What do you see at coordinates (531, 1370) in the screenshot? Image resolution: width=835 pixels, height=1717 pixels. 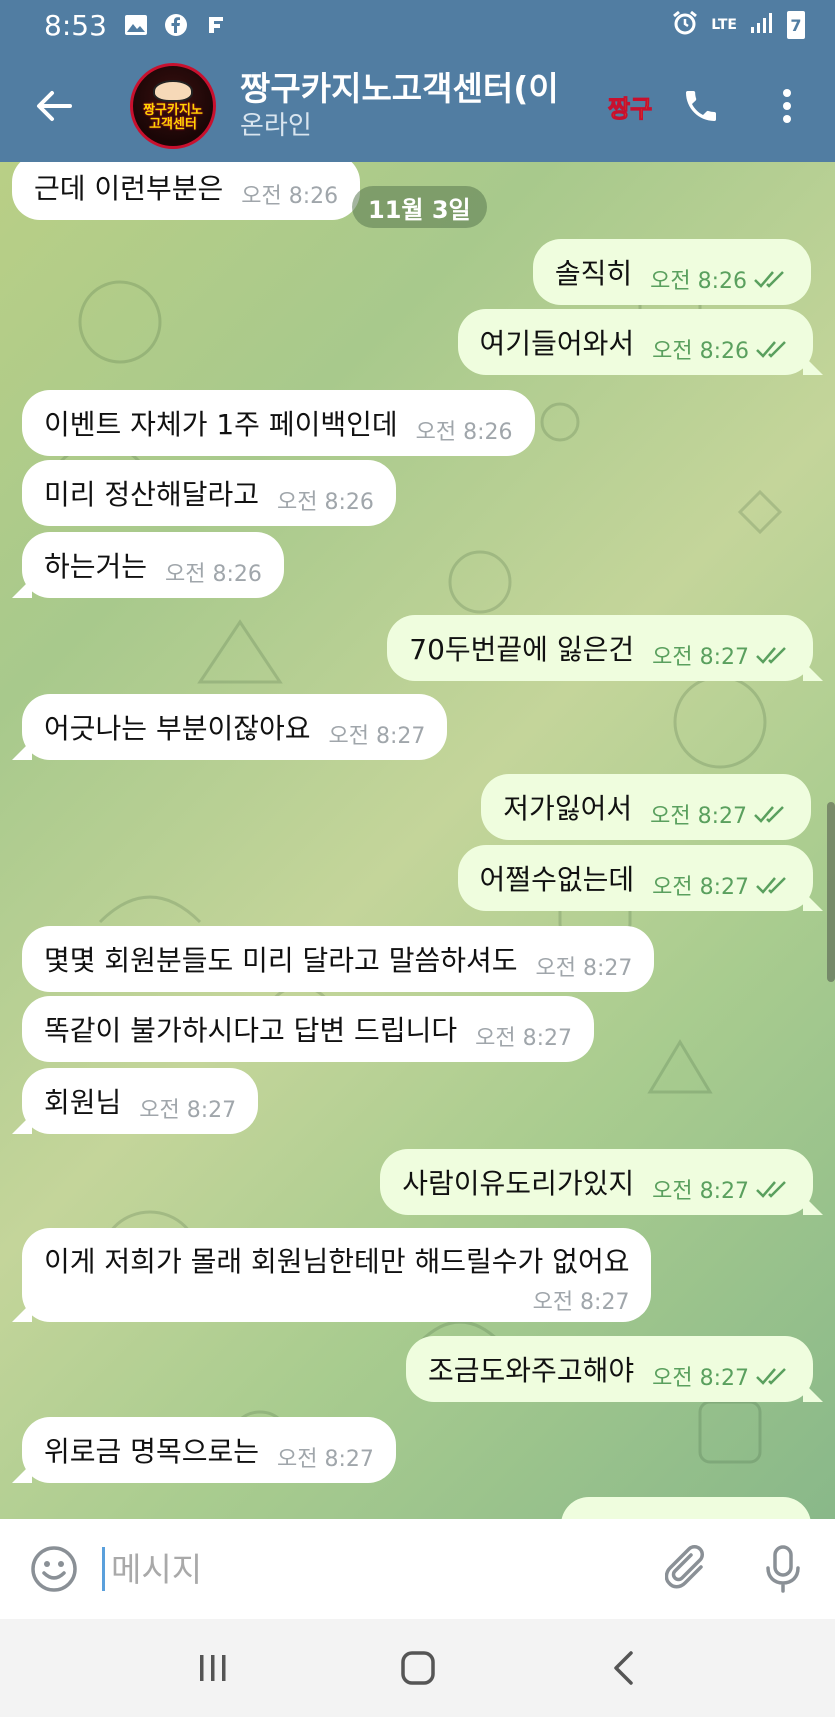 I see `message-text: 조금도와주고해야` at bounding box center [531, 1370].